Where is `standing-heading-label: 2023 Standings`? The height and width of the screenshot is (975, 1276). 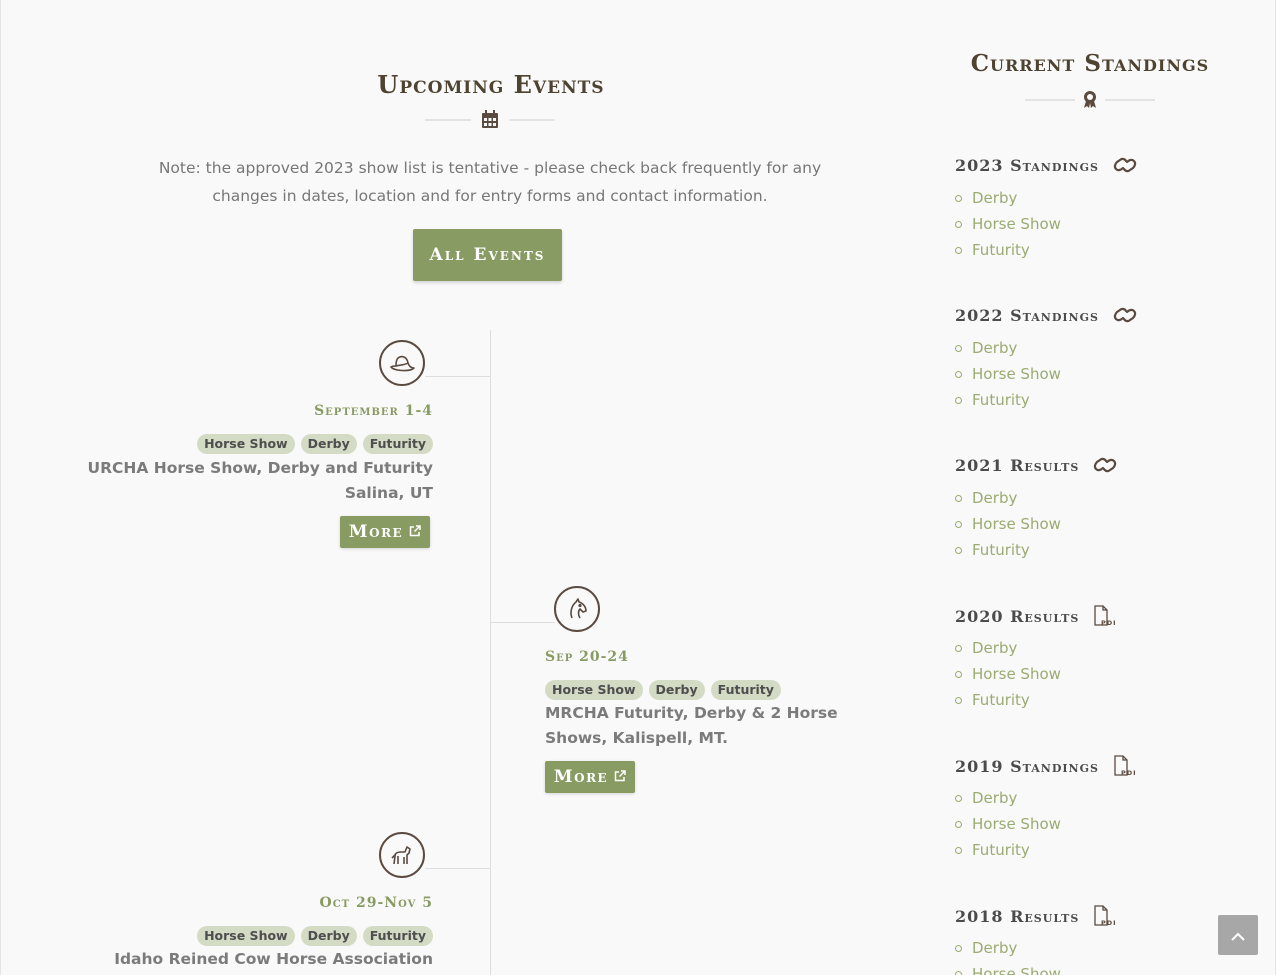
standing-heading-label: 2023 Standings is located at coordinates (1027, 165).